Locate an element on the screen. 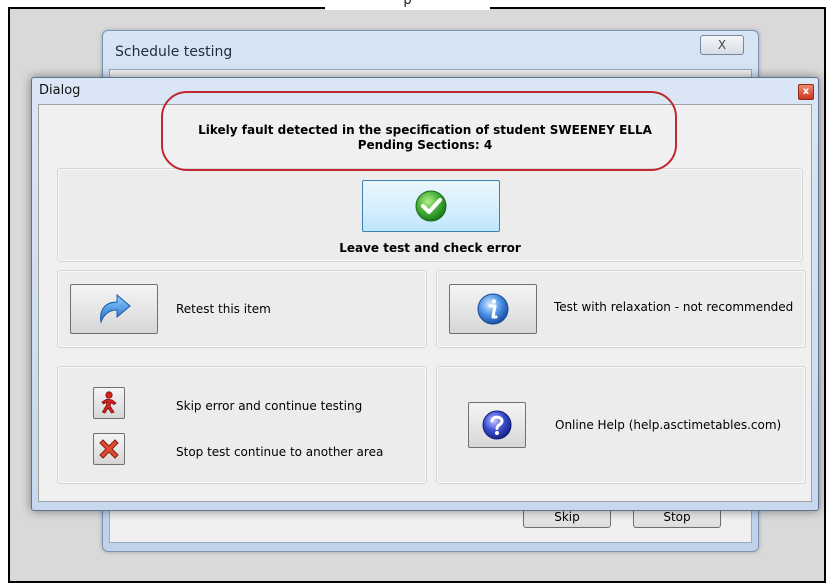  leave-test-button is located at coordinates (431, 206).